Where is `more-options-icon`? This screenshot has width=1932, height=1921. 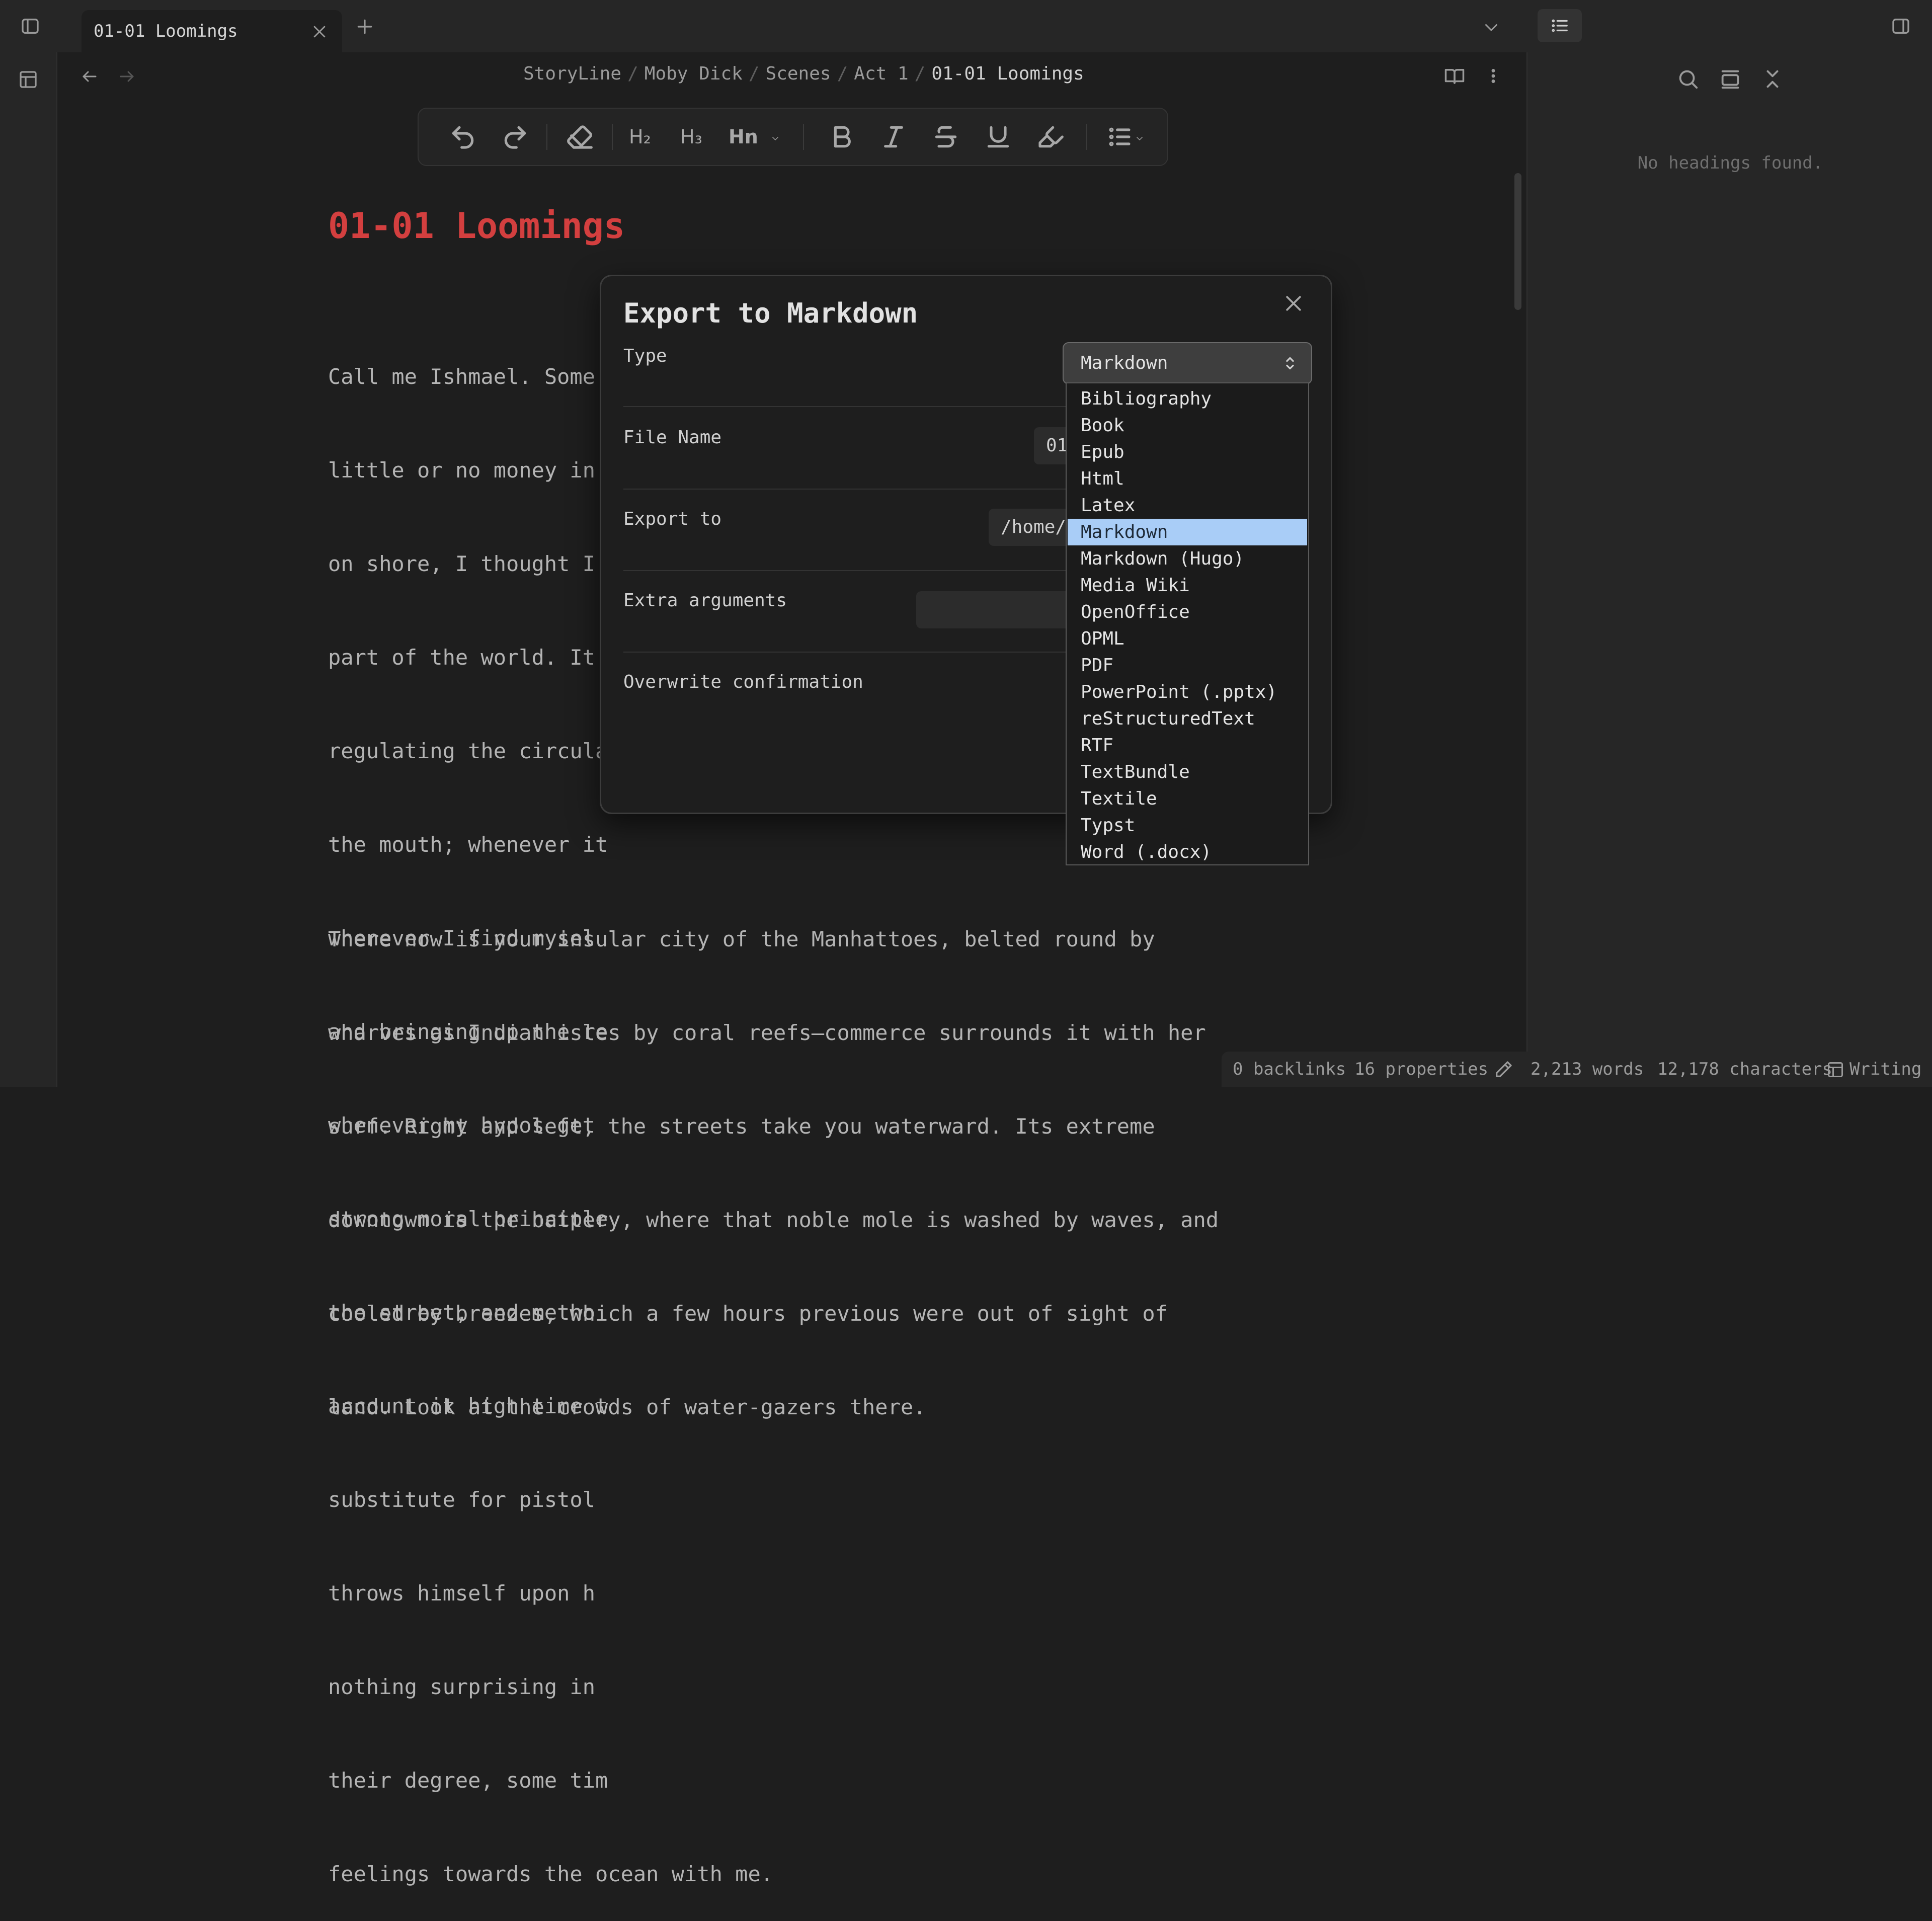
more-options-icon is located at coordinates (1493, 76).